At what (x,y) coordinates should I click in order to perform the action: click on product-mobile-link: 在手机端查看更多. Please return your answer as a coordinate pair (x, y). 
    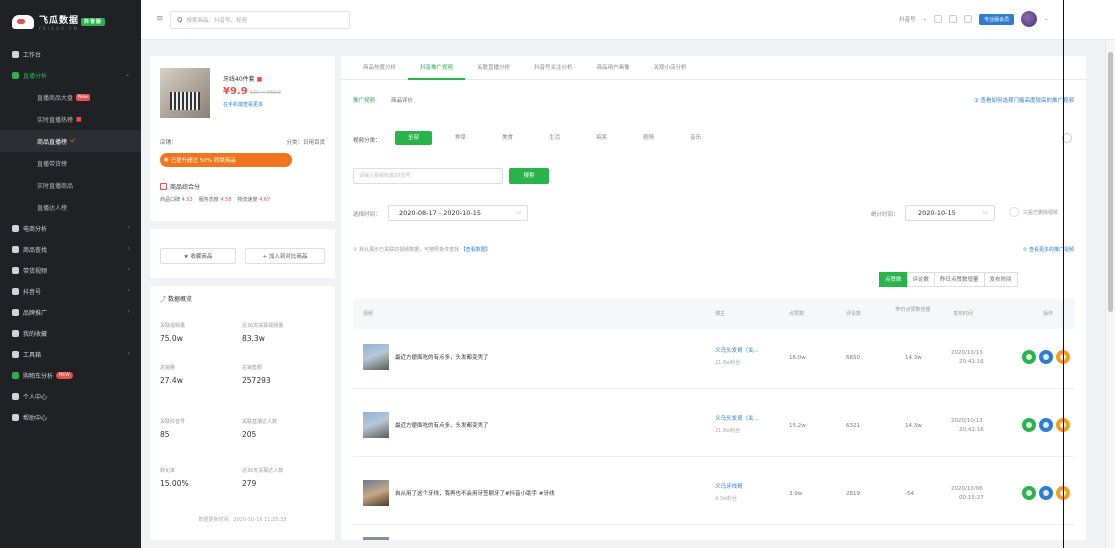
    Looking at the image, I should click on (243, 104).